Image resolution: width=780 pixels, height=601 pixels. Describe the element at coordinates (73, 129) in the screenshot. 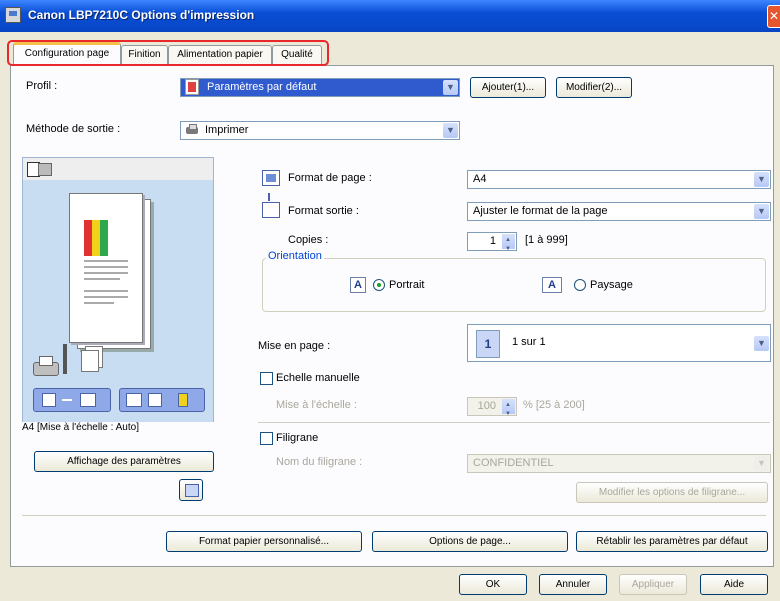

I see `output-method-label: Méthode de sortie :` at that location.